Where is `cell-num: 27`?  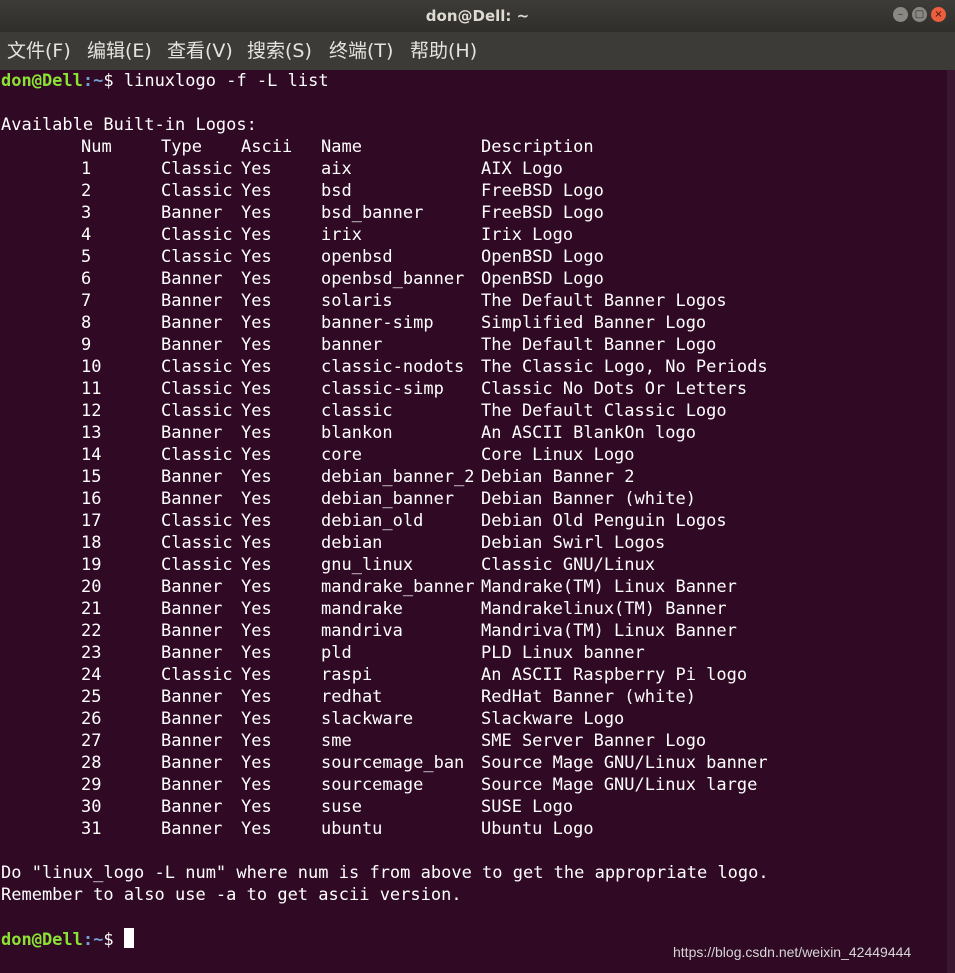
cell-num: 27 is located at coordinates (91, 741).